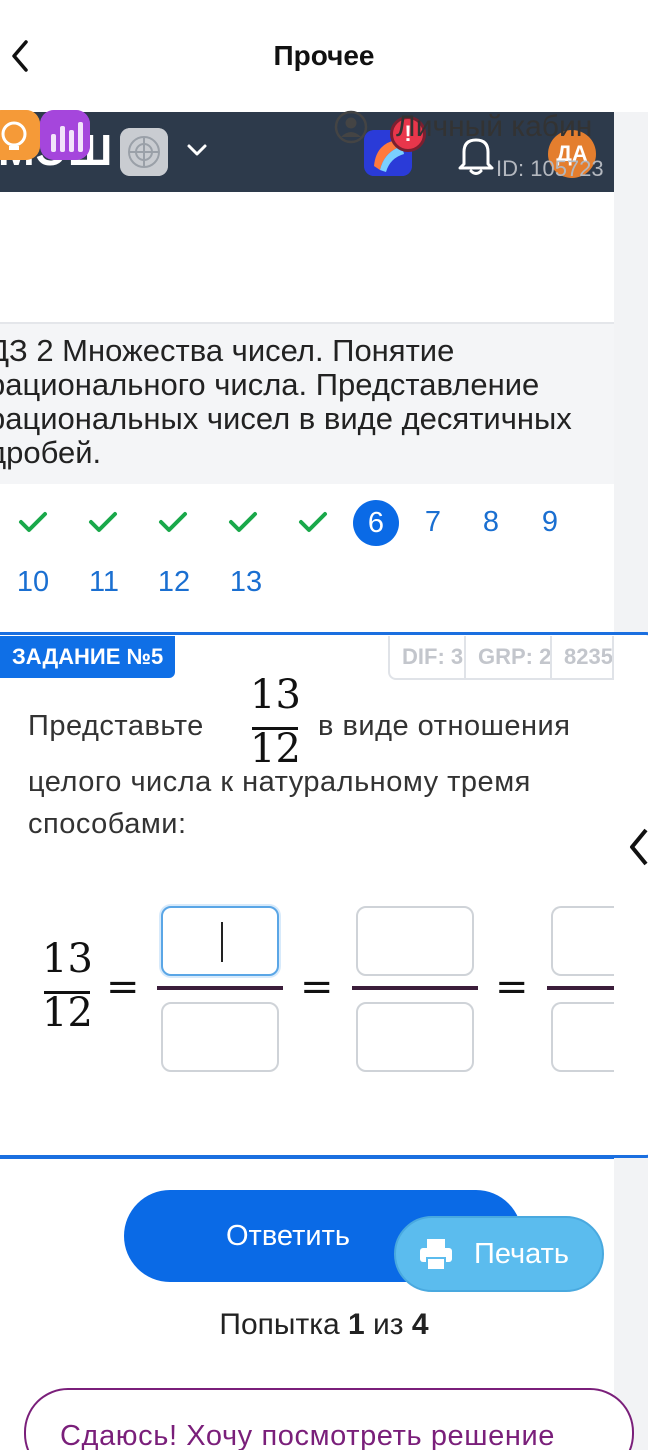 The image size is (648, 1450). I want to click on print-label: Печать, so click(522, 1254).